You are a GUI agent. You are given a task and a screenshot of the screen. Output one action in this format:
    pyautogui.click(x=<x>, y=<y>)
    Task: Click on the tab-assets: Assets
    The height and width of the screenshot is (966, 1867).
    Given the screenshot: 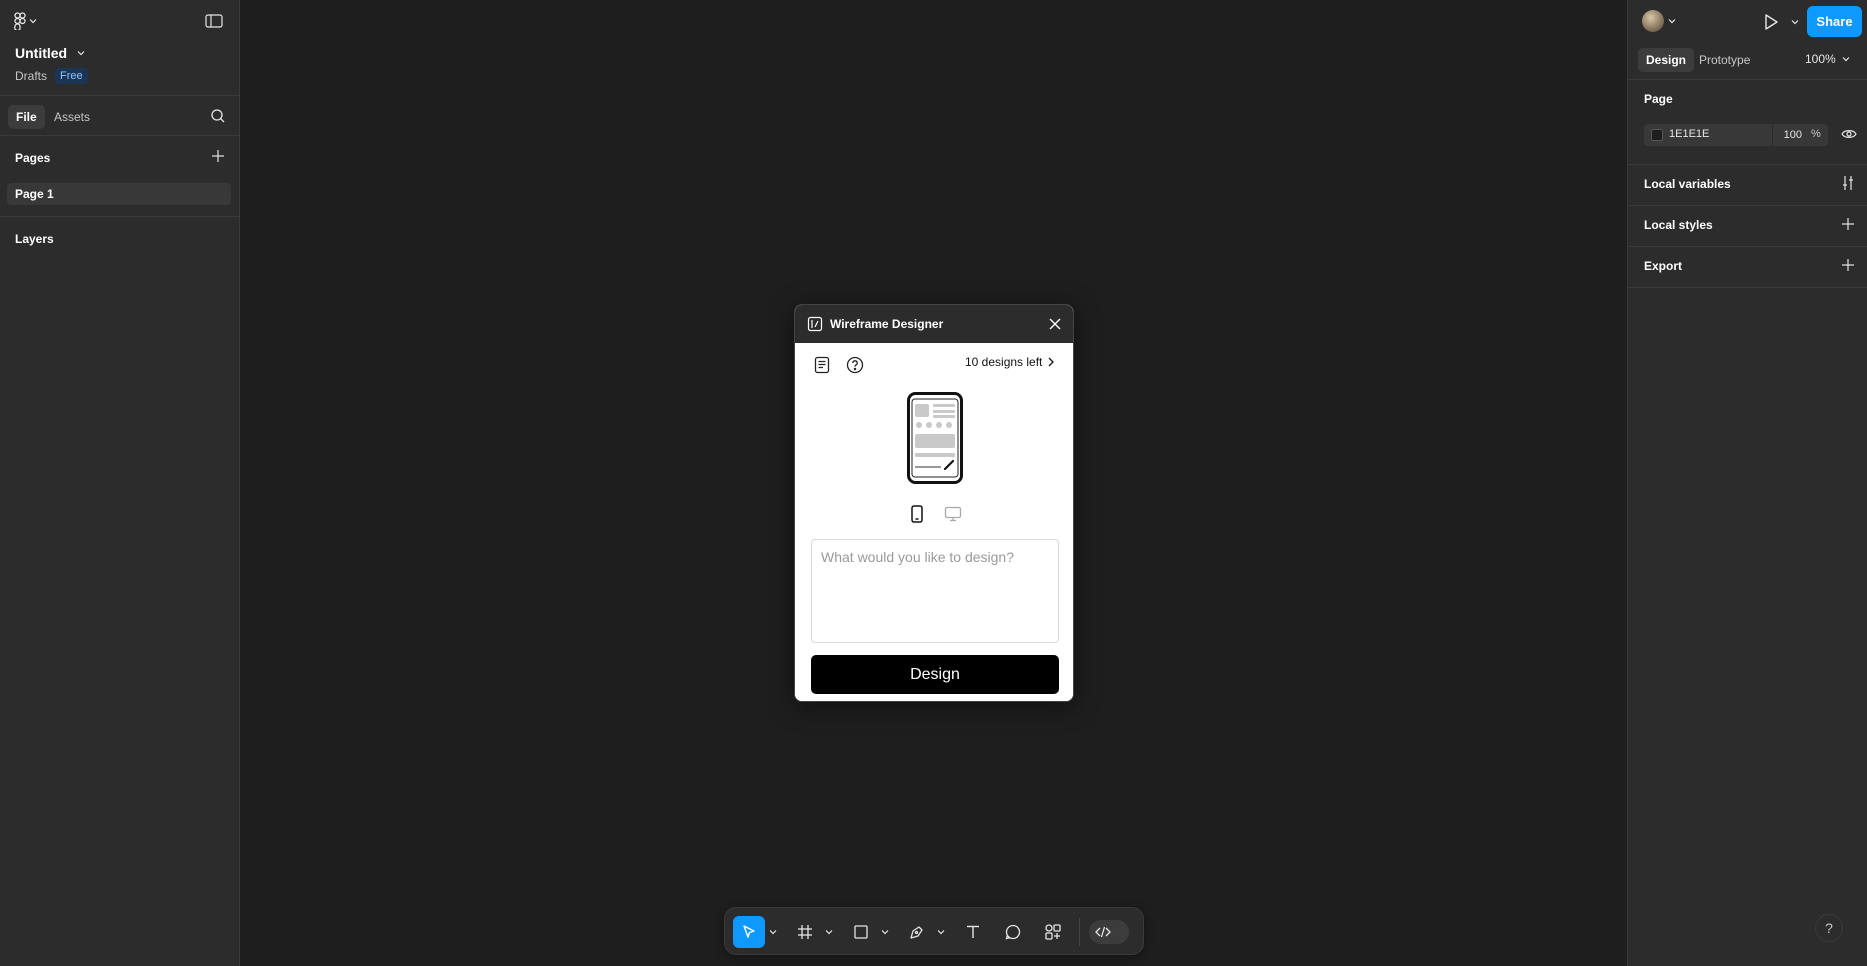 What is the action you would take?
    pyautogui.click(x=72, y=117)
    